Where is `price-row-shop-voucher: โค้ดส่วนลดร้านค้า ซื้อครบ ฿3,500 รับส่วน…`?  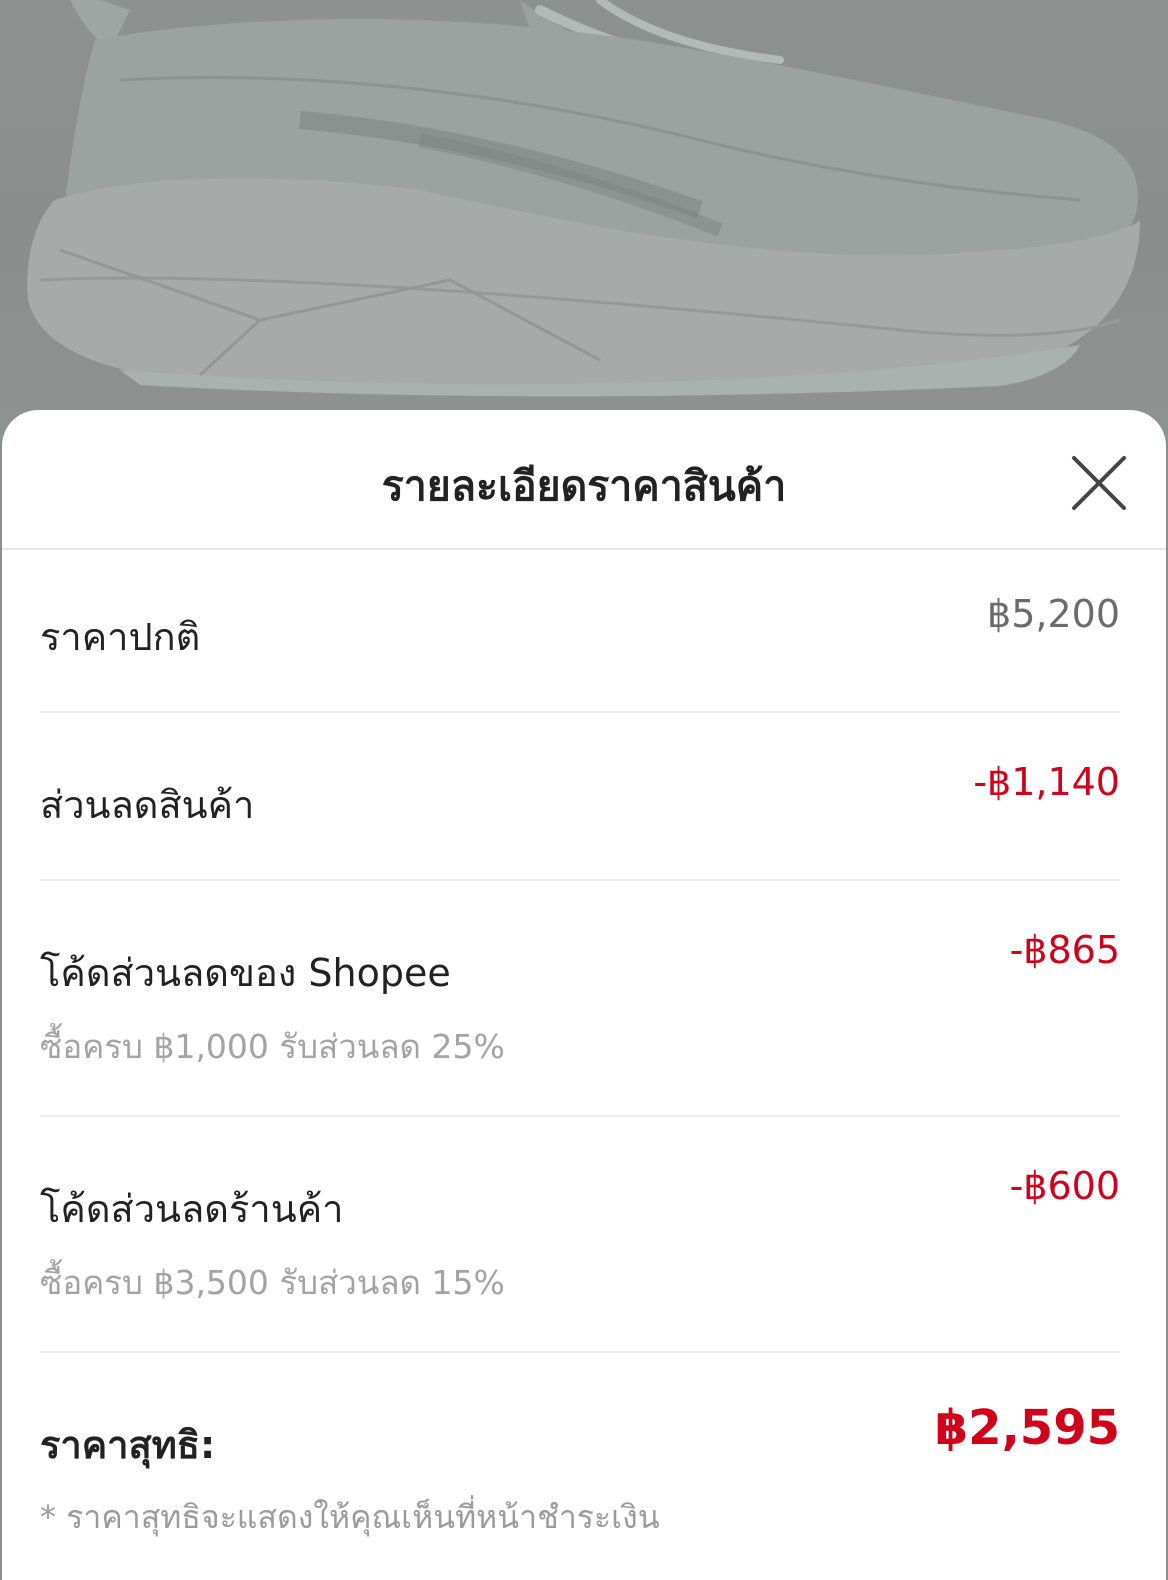 price-row-shop-voucher: โค้ดส่วนลดร้านค้า ซื้อครบ ฿3,500 รับส่วน… is located at coordinates (580, 1244).